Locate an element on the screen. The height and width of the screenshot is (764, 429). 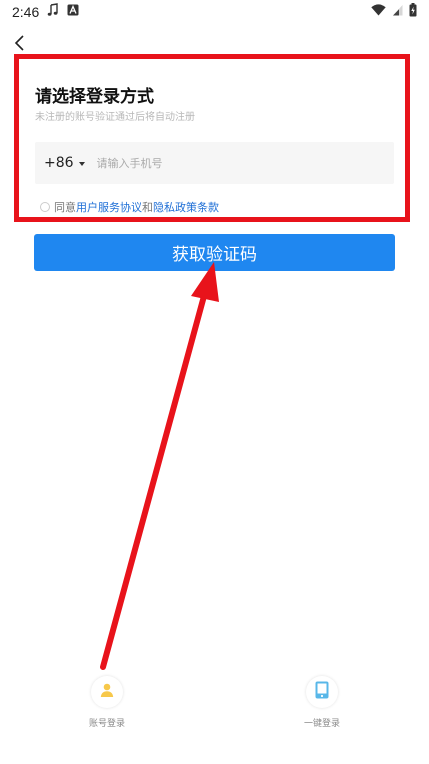
agreement-and: 和 is located at coordinates (147, 207).